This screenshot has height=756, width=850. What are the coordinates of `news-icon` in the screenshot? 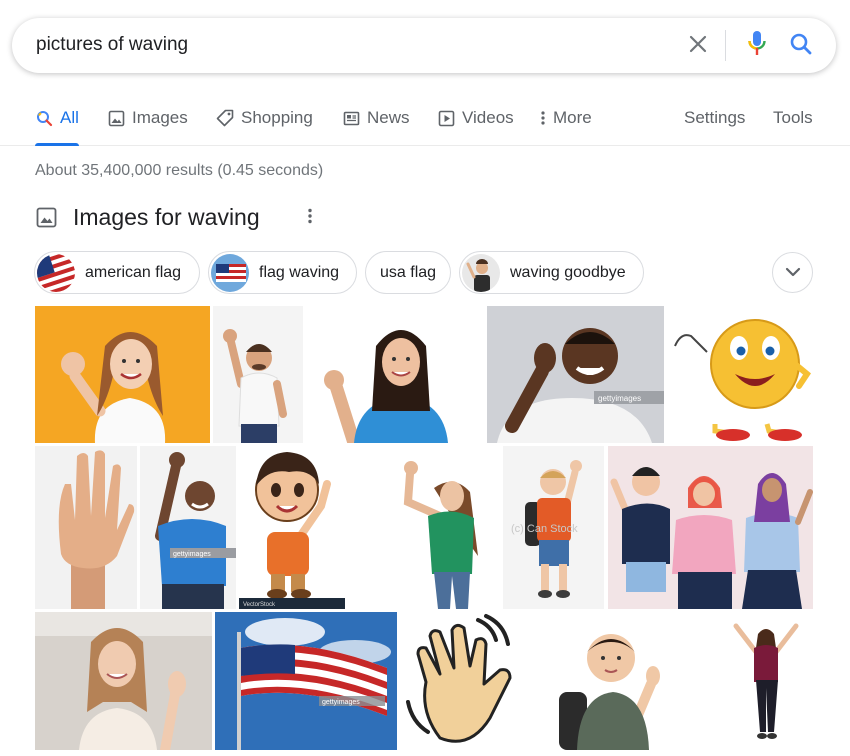 It's located at (351, 118).